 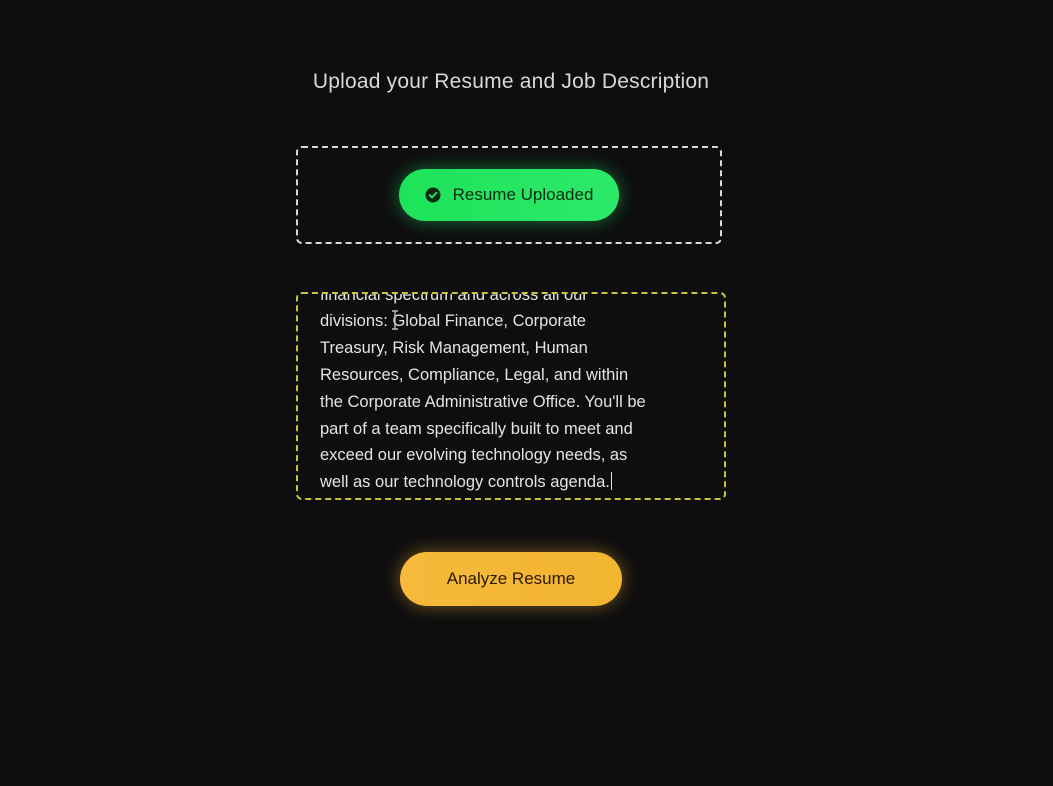 What do you see at coordinates (611, 481) in the screenshot?
I see `text-caret` at bounding box center [611, 481].